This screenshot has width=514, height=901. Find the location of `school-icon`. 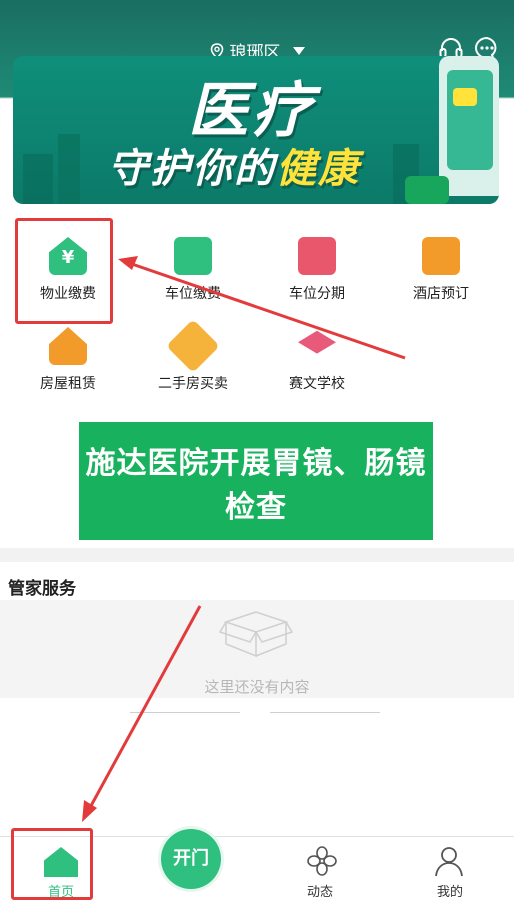

school-icon is located at coordinates (317, 342).